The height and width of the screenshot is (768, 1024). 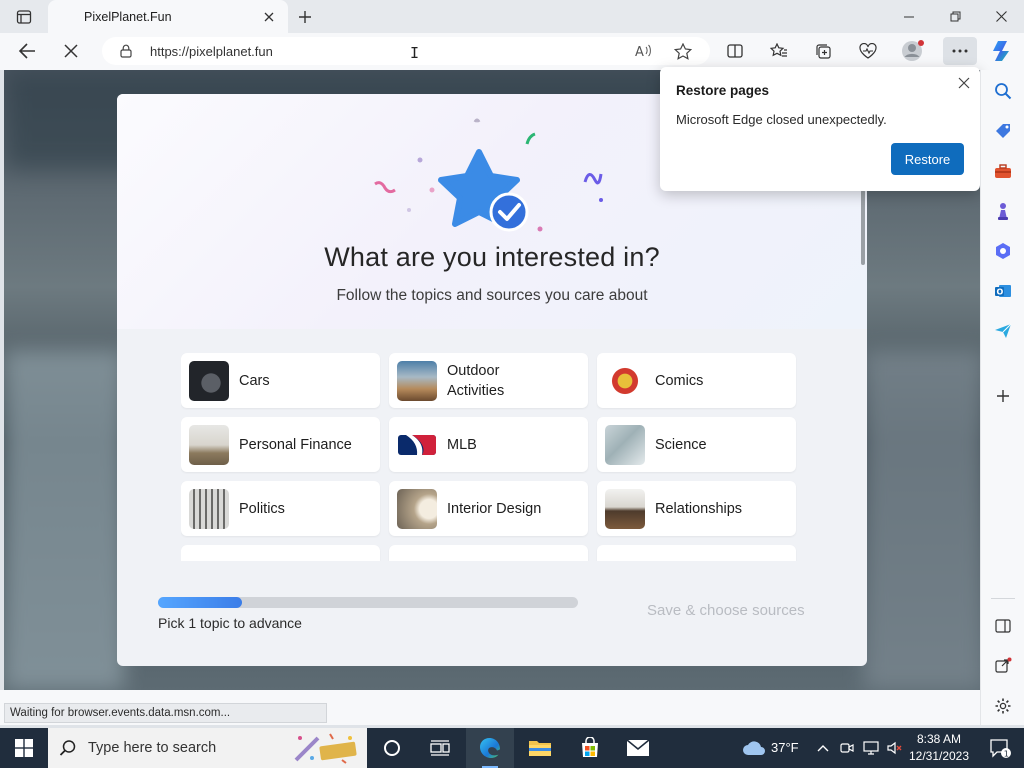 I want to click on outdoor-activities-thumbnail, so click(x=417, y=380).